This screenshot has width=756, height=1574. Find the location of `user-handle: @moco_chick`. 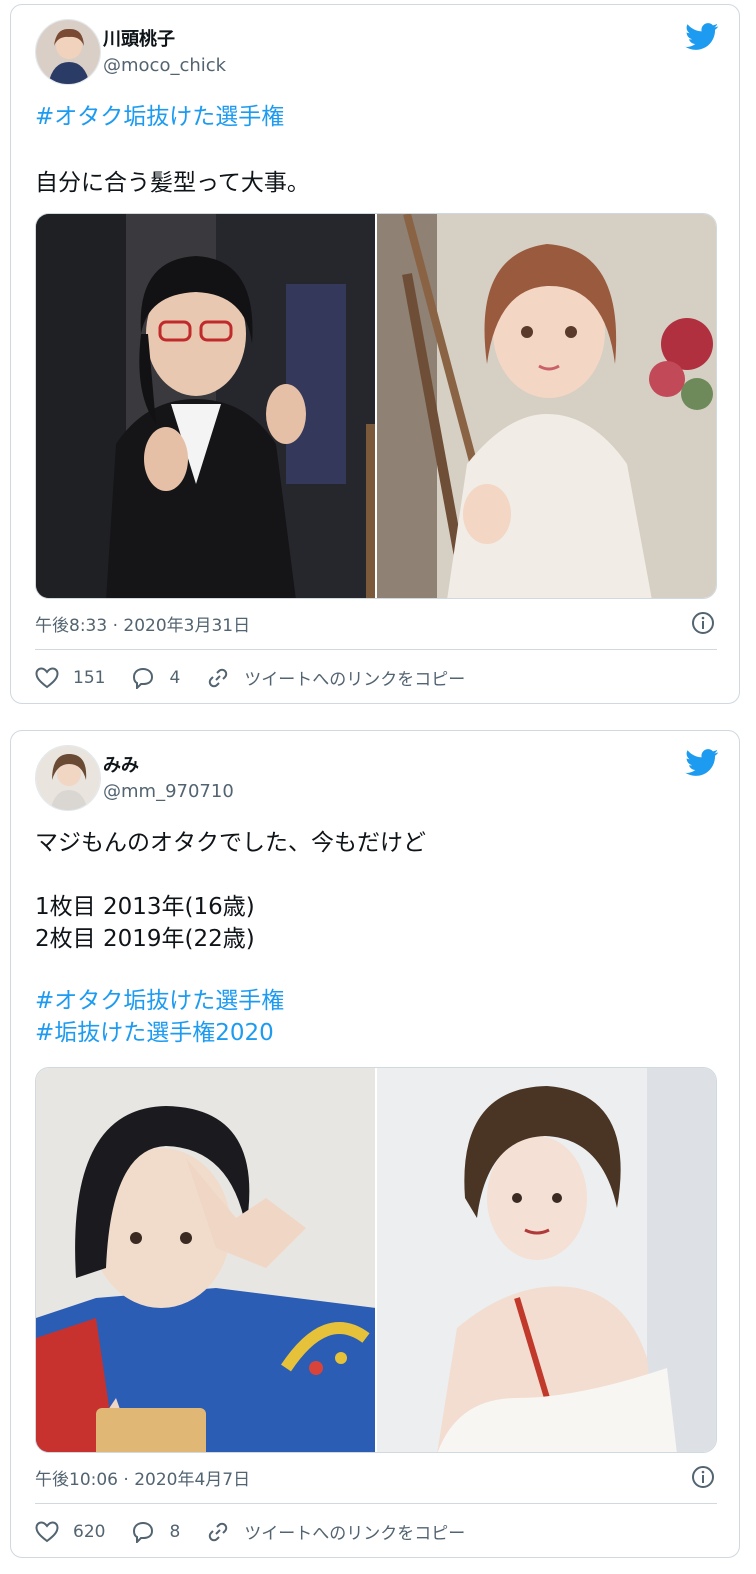

user-handle: @moco_chick is located at coordinates (164, 65).